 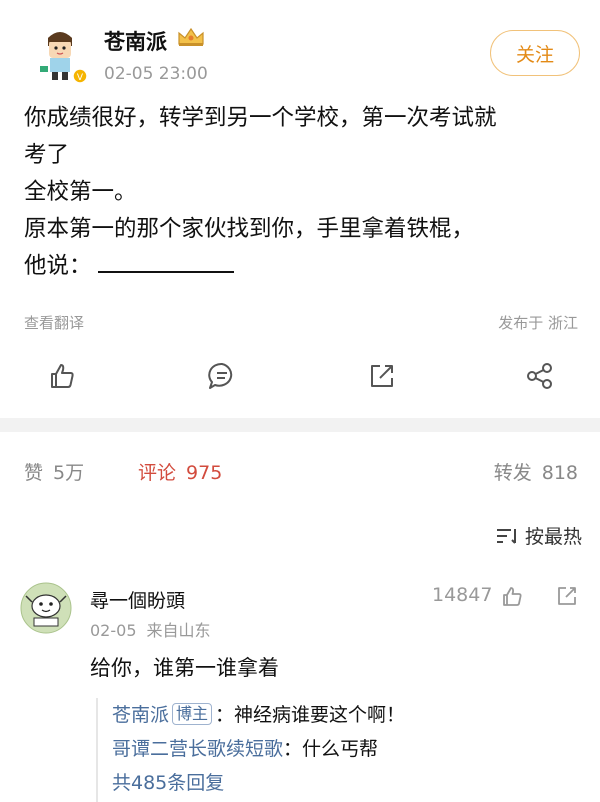 What do you see at coordinates (249, 229) in the screenshot?
I see `post-line: 原本第一的那个家伙找到你，手里拿着铁棍，` at bounding box center [249, 229].